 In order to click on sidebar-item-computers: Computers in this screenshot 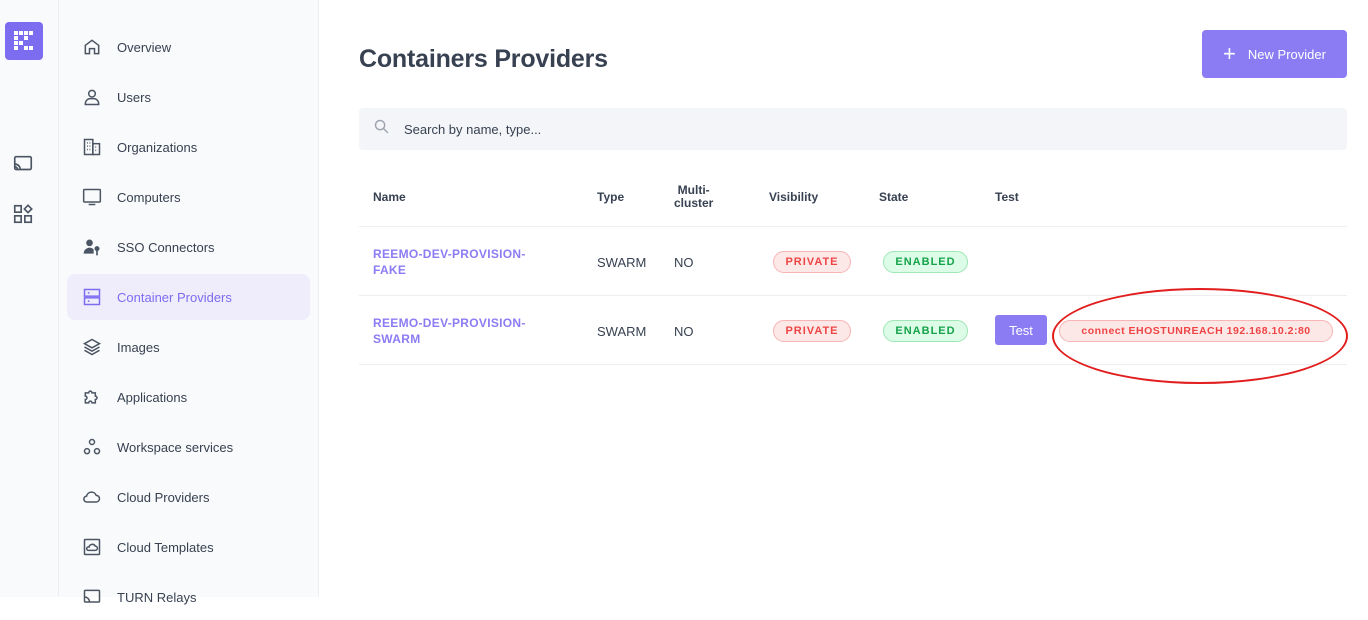, I will do `click(188, 197)`.